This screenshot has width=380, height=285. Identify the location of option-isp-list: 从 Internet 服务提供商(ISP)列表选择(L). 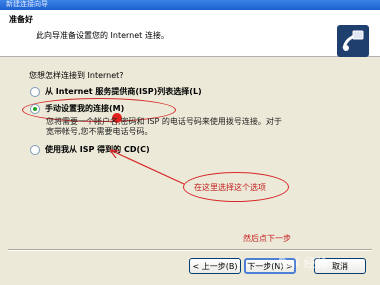
(116, 91).